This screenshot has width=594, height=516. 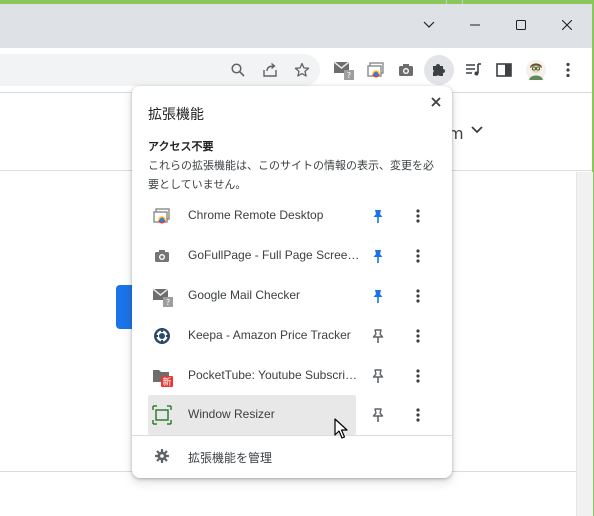 I want to click on extension-row-keepa: Keepa - Amazon Price Tracker, so click(x=292, y=336).